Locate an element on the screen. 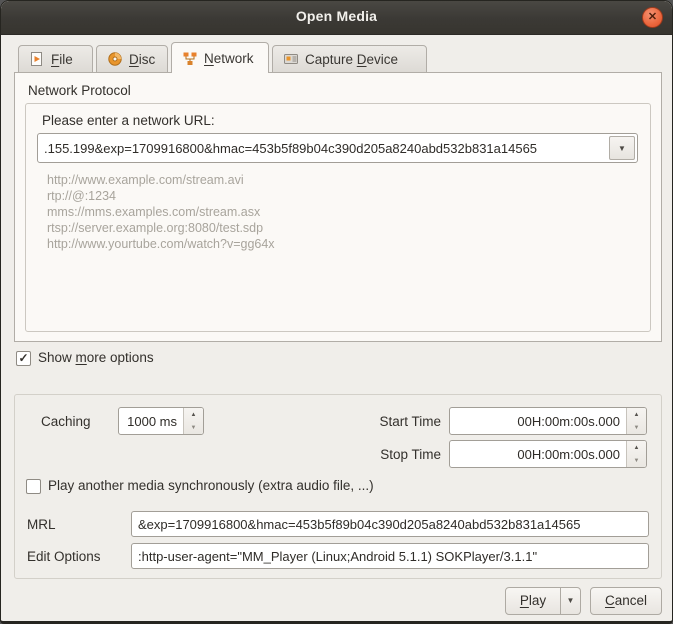 Image resolution: width=673 pixels, height=624 pixels. edit-options-field is located at coordinates (390, 556).